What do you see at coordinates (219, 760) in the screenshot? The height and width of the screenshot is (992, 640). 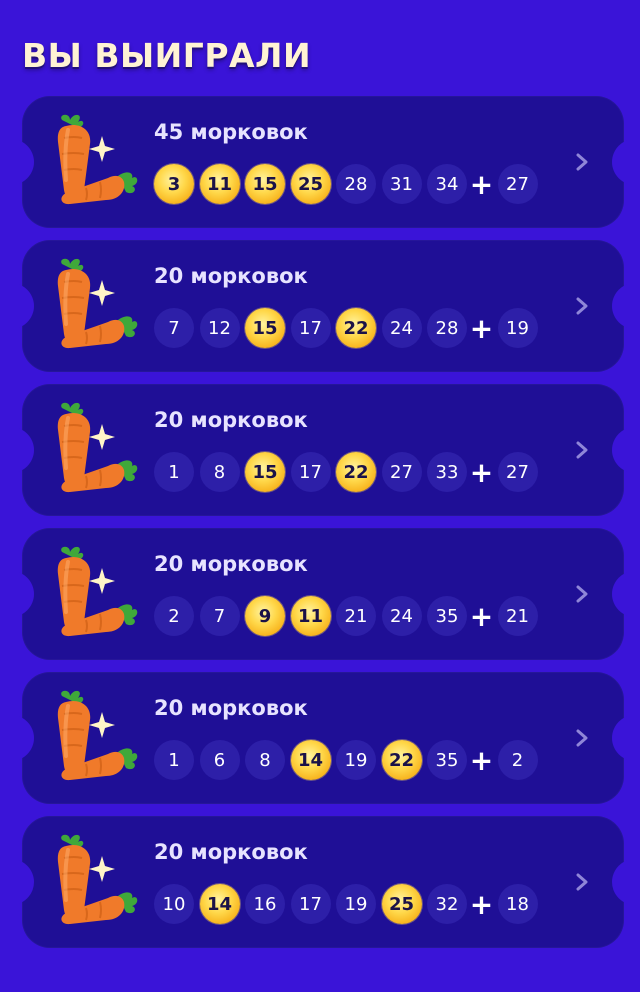 I see `number-ball: 6` at bounding box center [219, 760].